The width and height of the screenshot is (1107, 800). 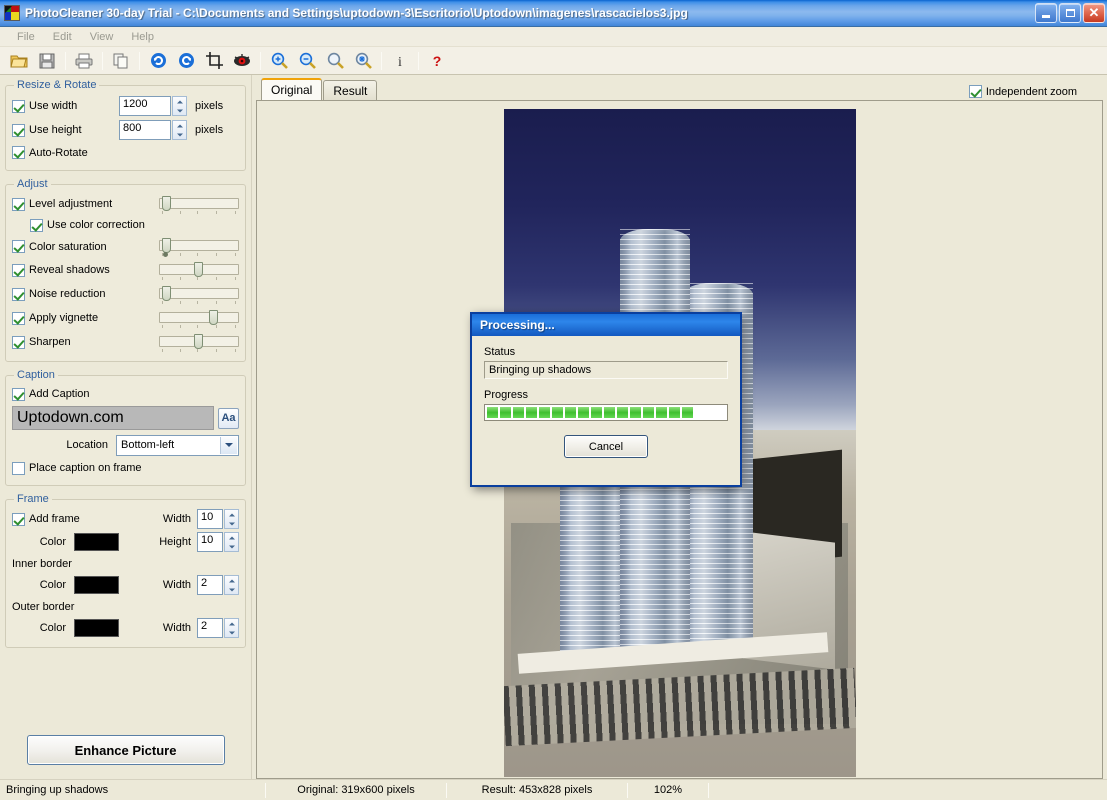 I want to click on outer-width-spin-up, so click(x=231, y=623).